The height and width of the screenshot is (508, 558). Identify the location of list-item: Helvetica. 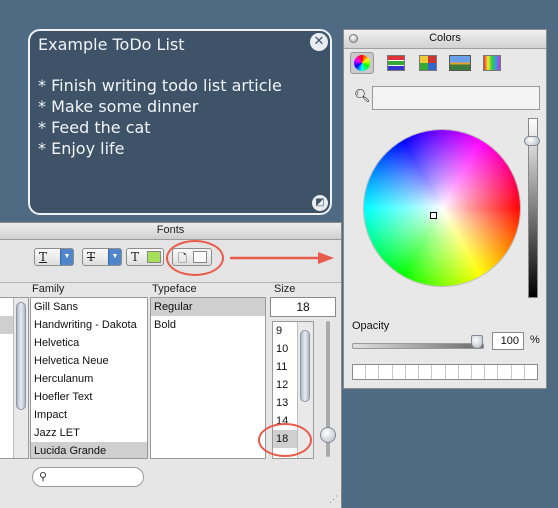
(89, 343).